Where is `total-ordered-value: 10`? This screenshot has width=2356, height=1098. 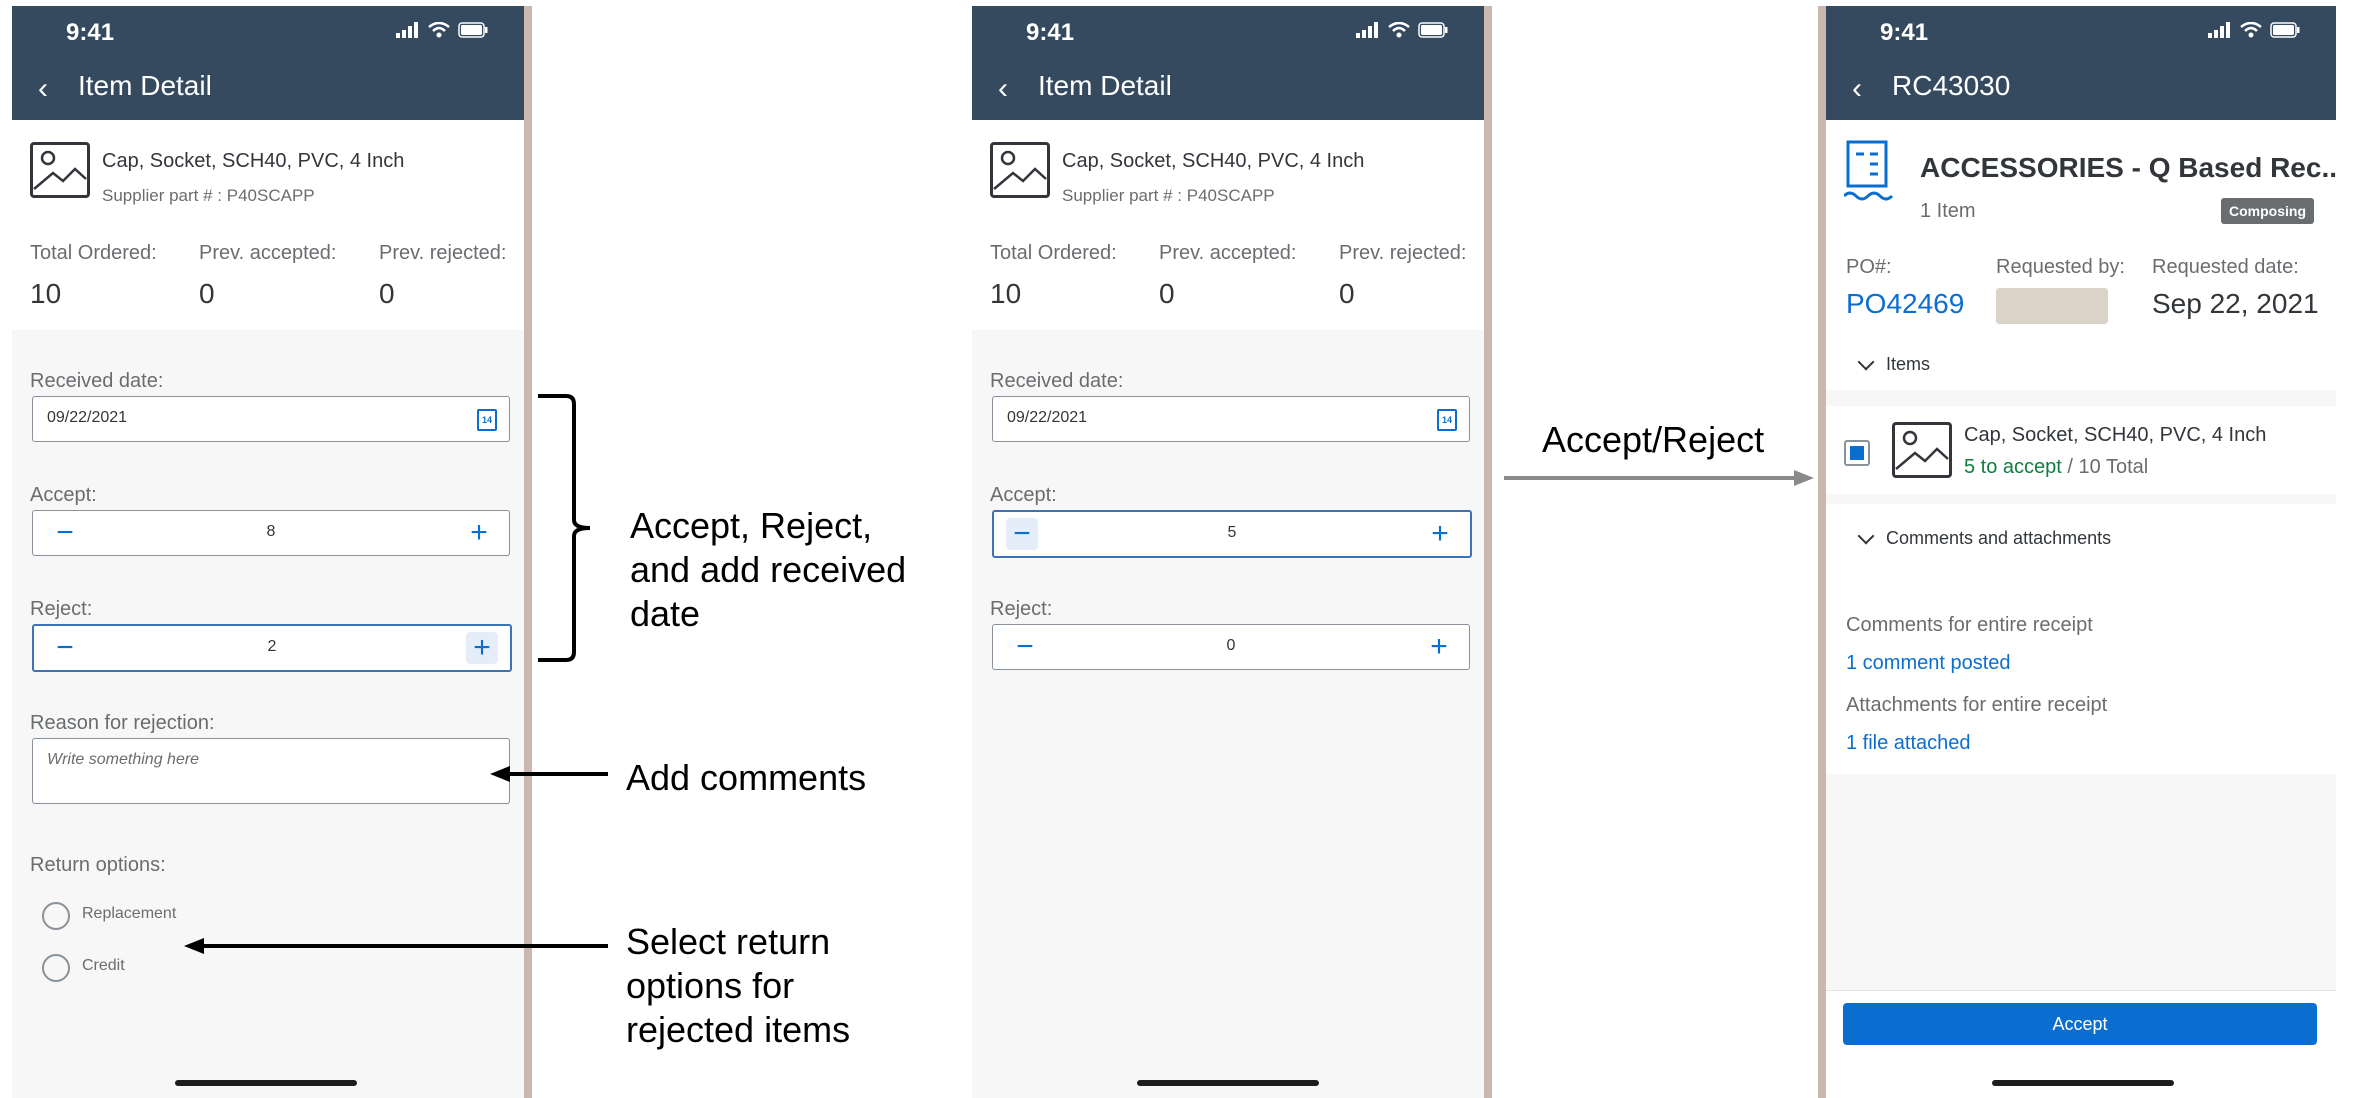 total-ordered-value: 10 is located at coordinates (46, 293).